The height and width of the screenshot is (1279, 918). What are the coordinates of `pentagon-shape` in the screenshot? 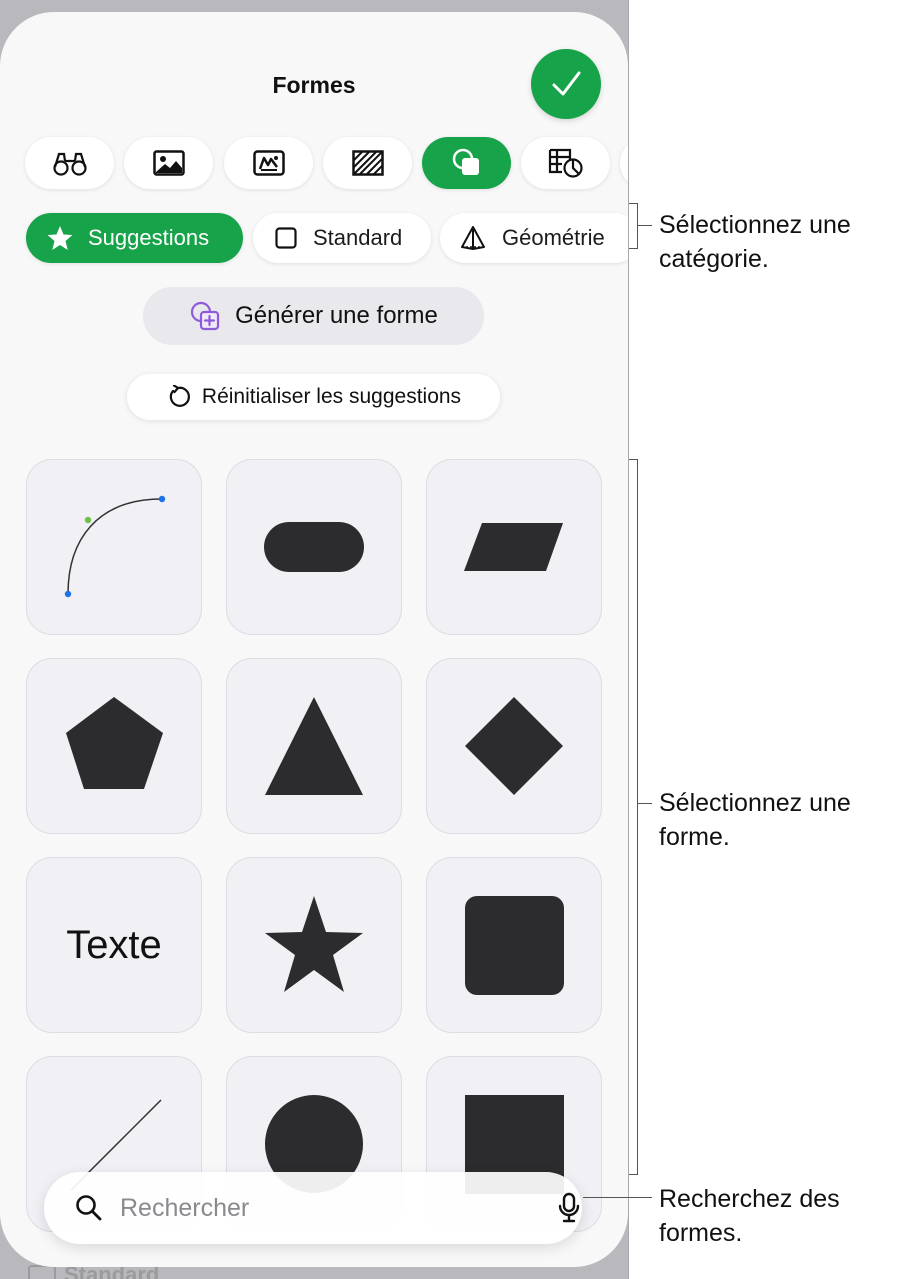 It's located at (114, 743).